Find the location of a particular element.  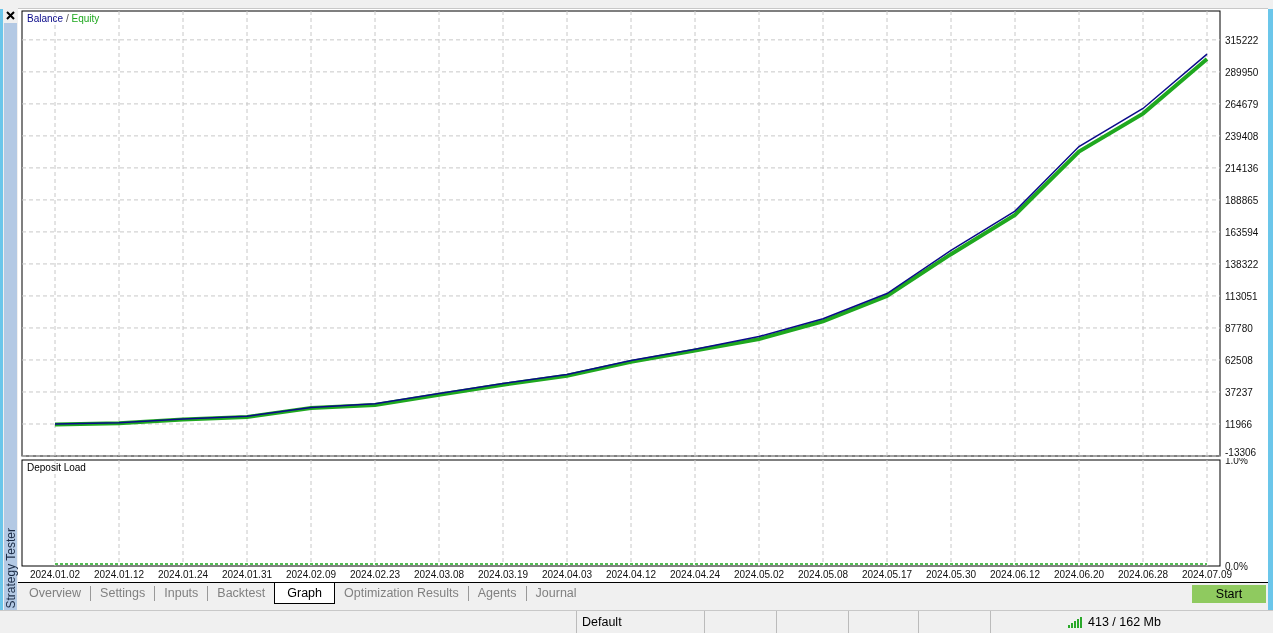

axis-tick-label: 37237 is located at coordinates (1239, 392).